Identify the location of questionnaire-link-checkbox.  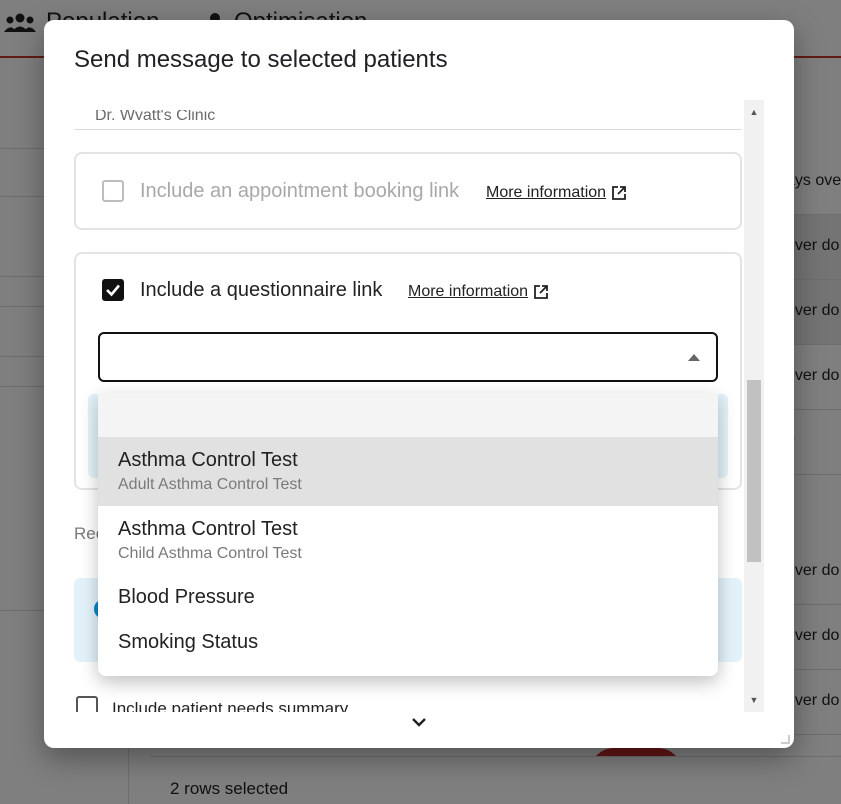
(113, 290).